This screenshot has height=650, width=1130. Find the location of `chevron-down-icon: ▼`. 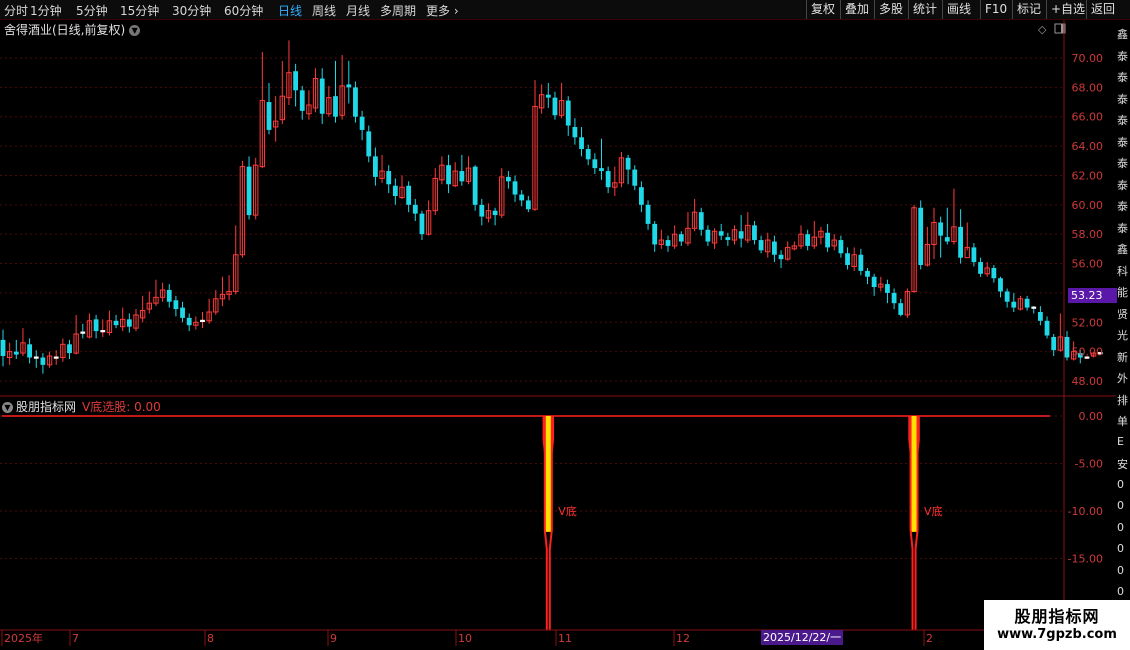

chevron-down-icon: ▼ is located at coordinates (7, 407).